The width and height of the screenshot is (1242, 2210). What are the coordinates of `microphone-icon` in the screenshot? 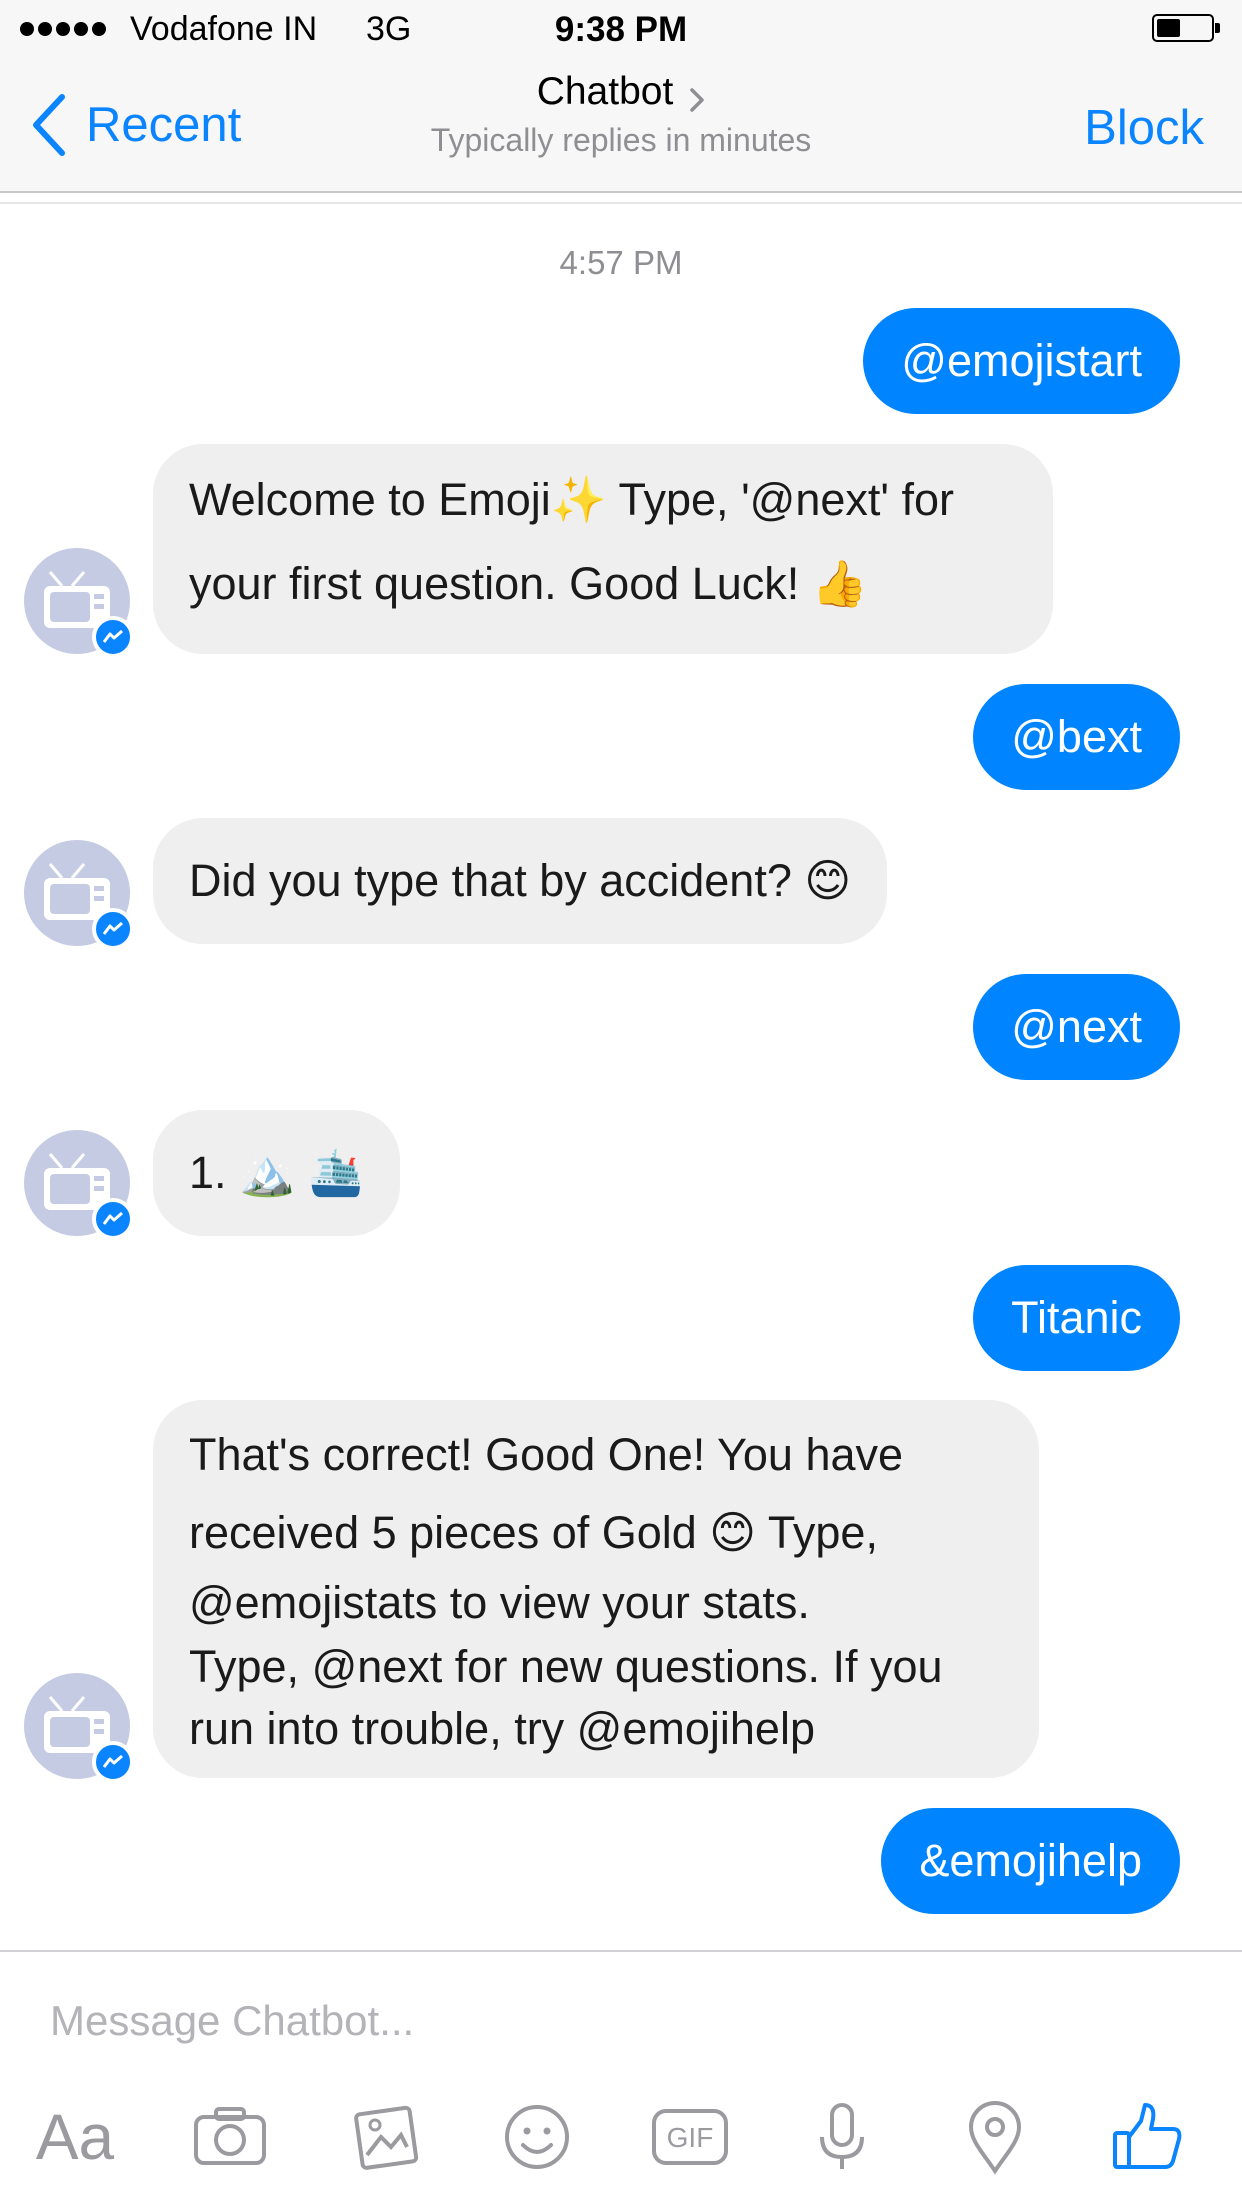 It's located at (842, 2136).